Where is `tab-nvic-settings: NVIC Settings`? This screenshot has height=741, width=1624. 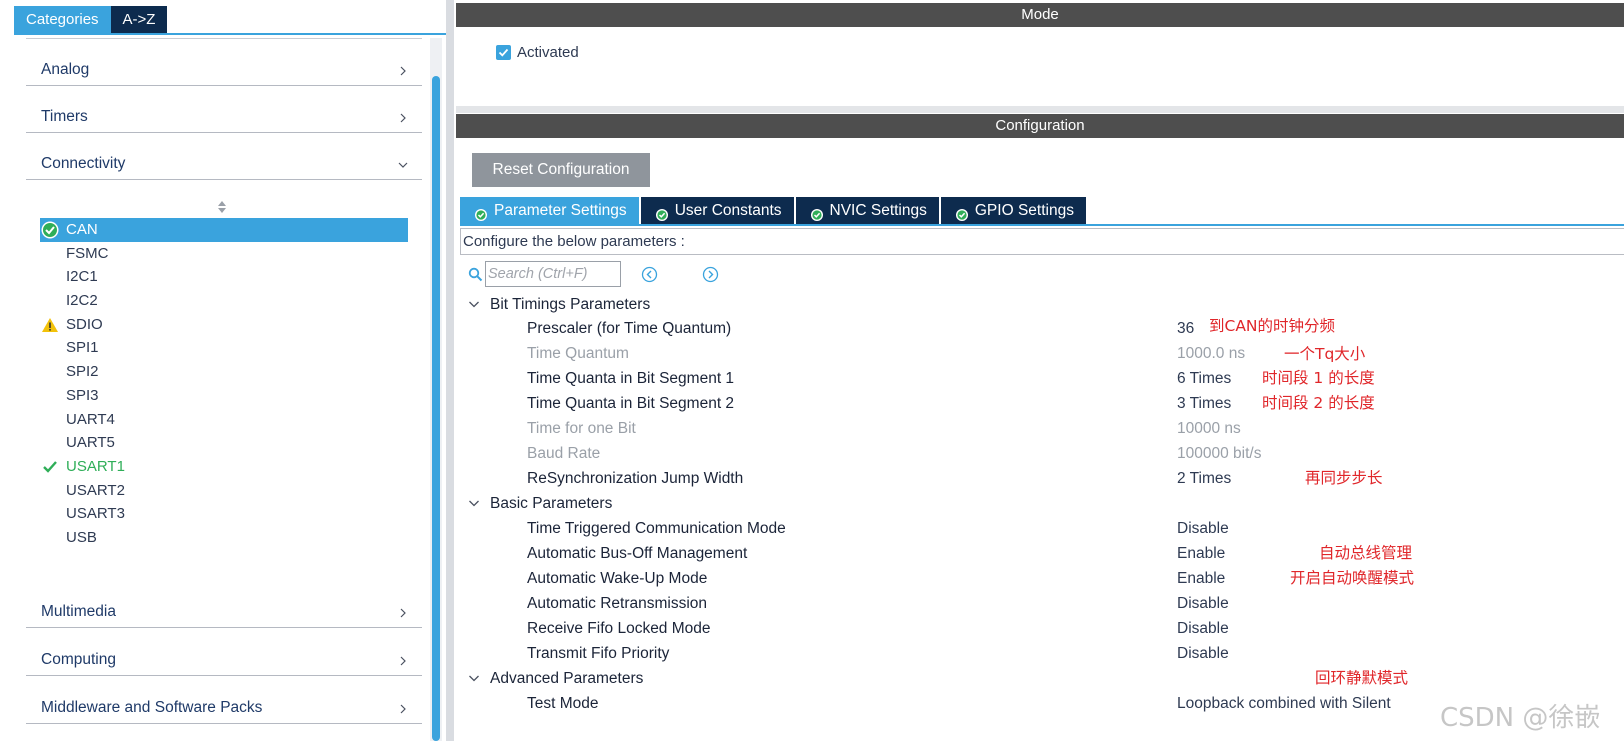
tab-nvic-settings: NVIC Settings is located at coordinates (867, 210).